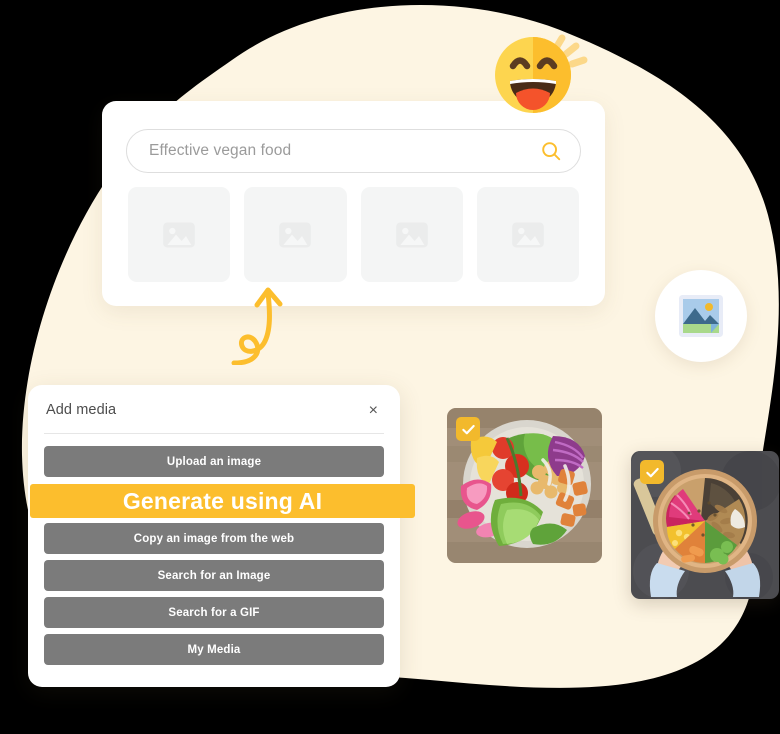 Image resolution: width=780 pixels, height=734 pixels. What do you see at coordinates (214, 461) in the screenshot?
I see `upload-an-image-button: Upload an image` at bounding box center [214, 461].